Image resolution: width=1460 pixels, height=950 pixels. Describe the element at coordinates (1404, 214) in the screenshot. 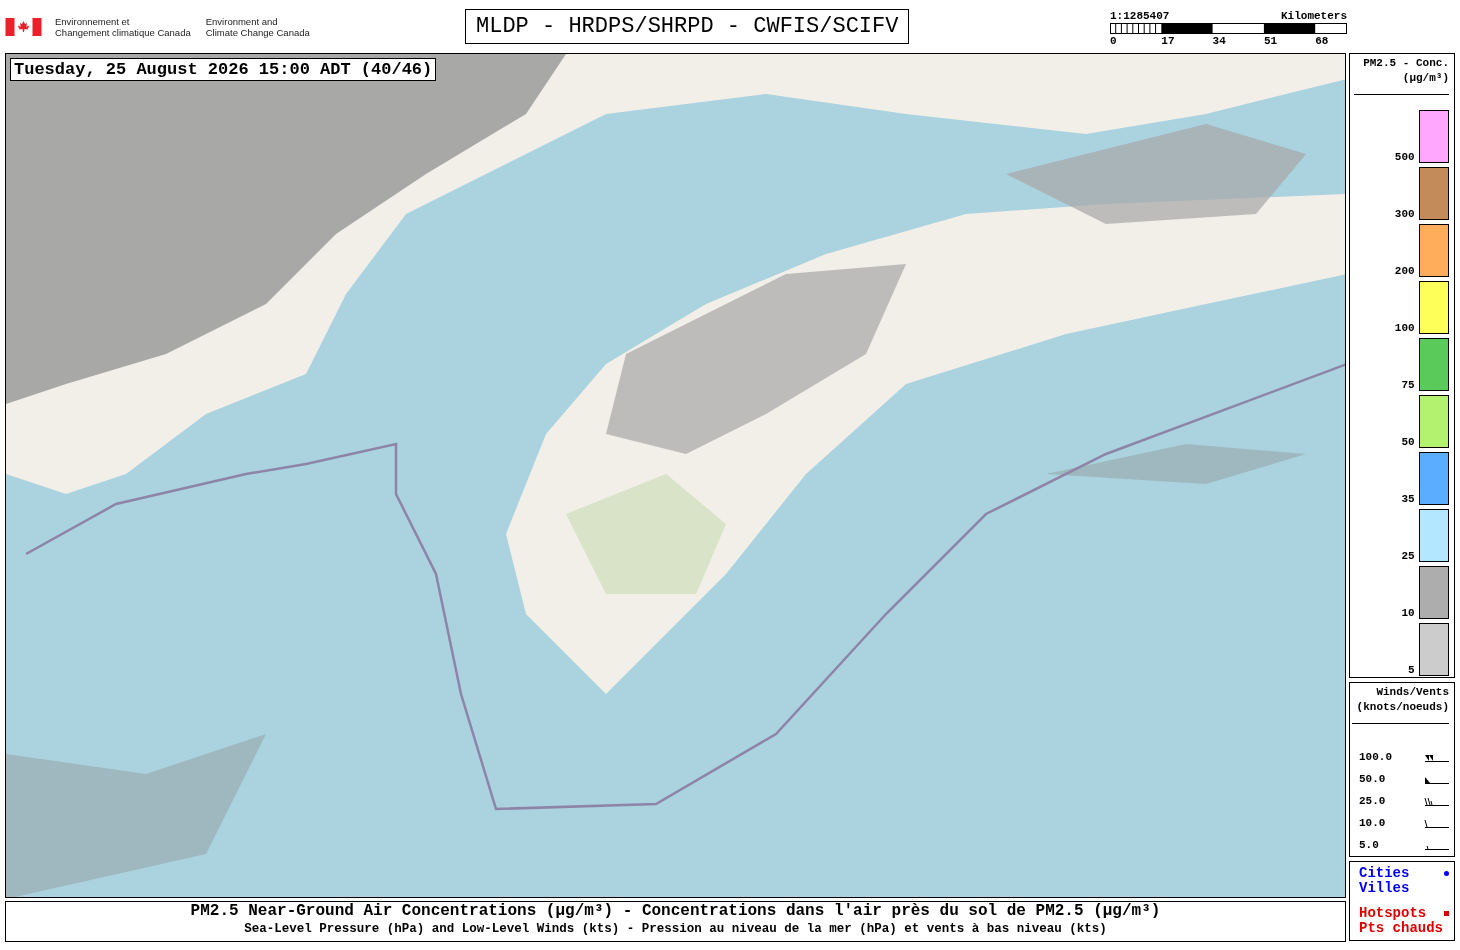

I see `legend-value: 300` at that location.